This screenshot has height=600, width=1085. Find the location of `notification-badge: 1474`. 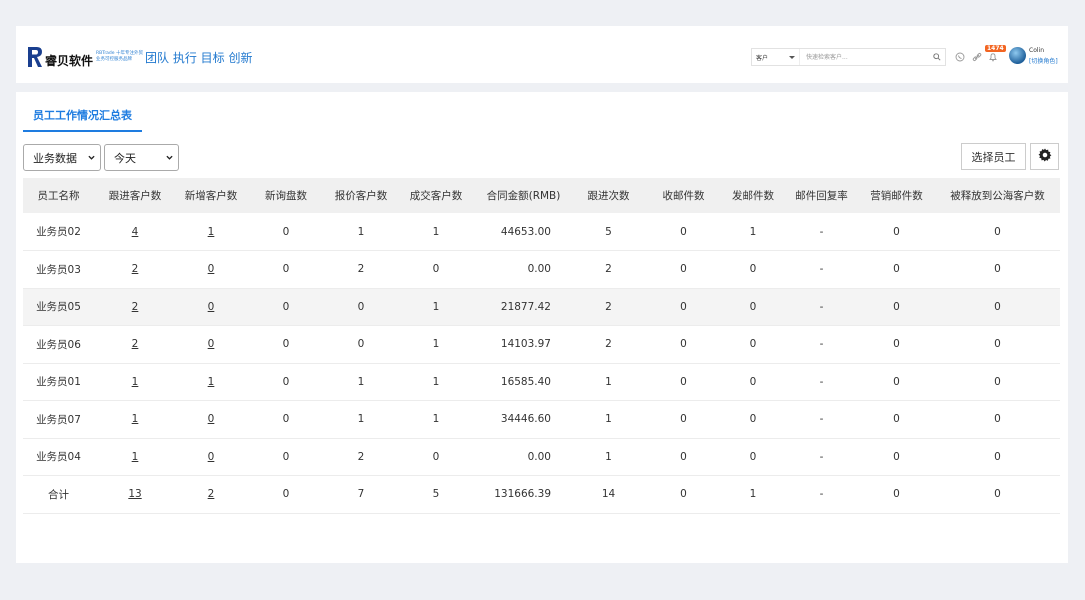

notification-badge: 1474 is located at coordinates (995, 48).